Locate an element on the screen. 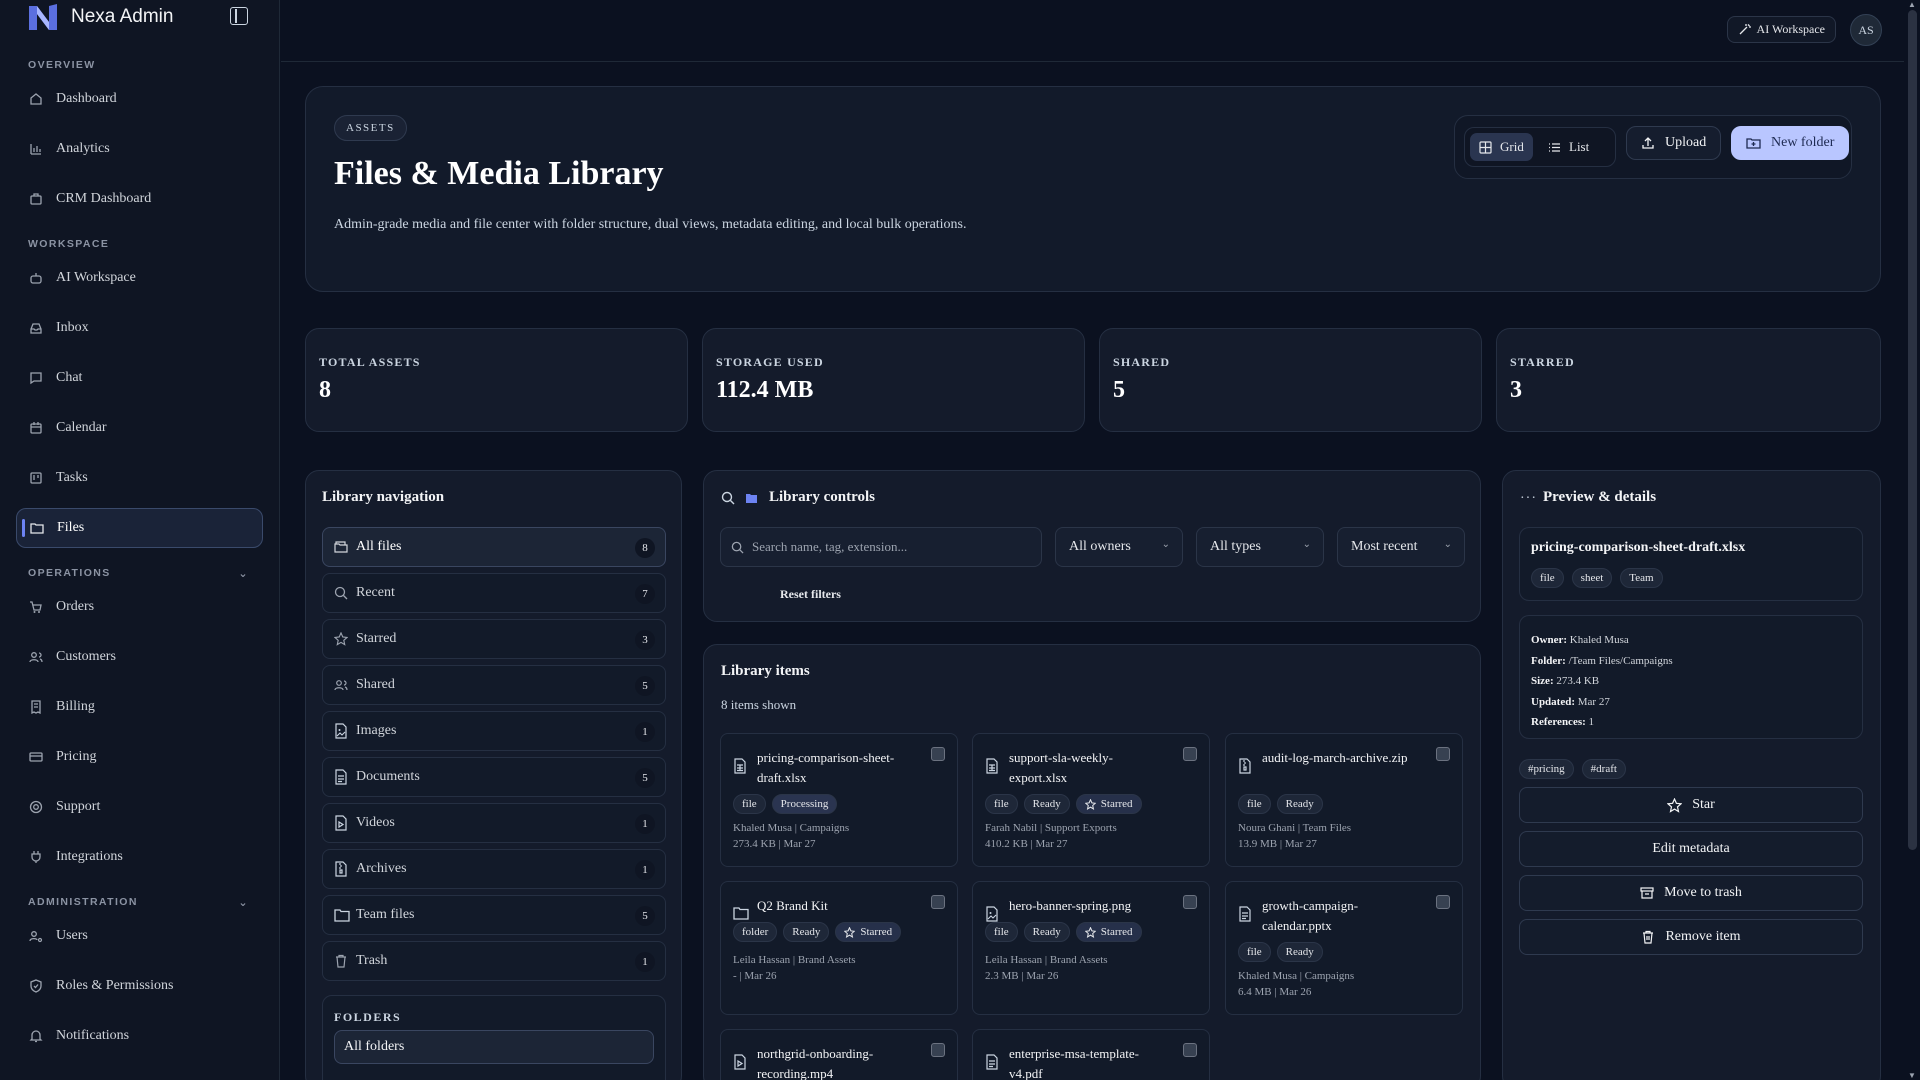 This screenshot has width=1920, height=1080. sidebar-item-customers: Customers is located at coordinates (139, 657).